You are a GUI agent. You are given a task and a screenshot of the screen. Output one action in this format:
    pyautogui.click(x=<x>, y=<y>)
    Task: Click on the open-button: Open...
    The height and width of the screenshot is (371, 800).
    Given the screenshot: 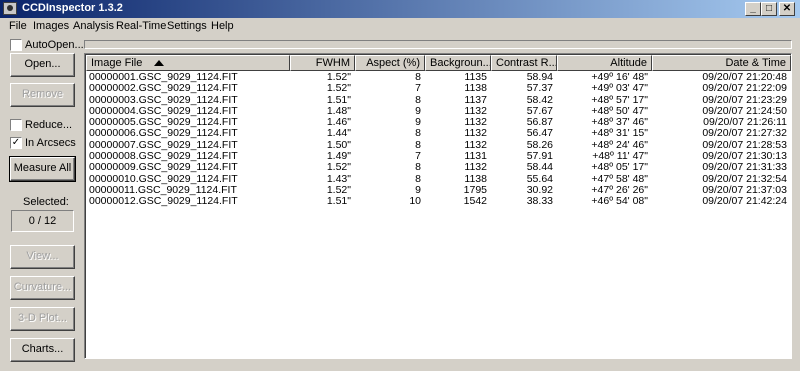 What is the action you would take?
    pyautogui.click(x=42, y=65)
    